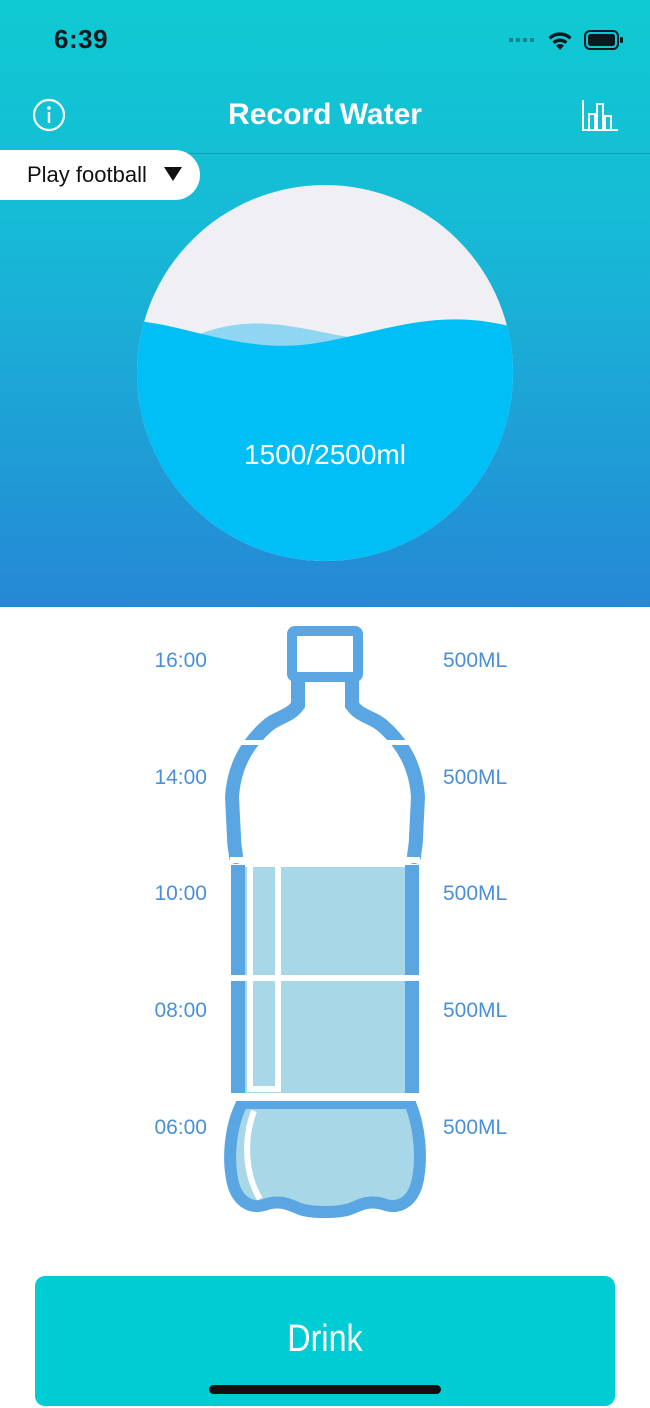 Image resolution: width=650 pixels, height=1408 pixels. What do you see at coordinates (600, 115) in the screenshot?
I see `bar-chart-icon` at bounding box center [600, 115].